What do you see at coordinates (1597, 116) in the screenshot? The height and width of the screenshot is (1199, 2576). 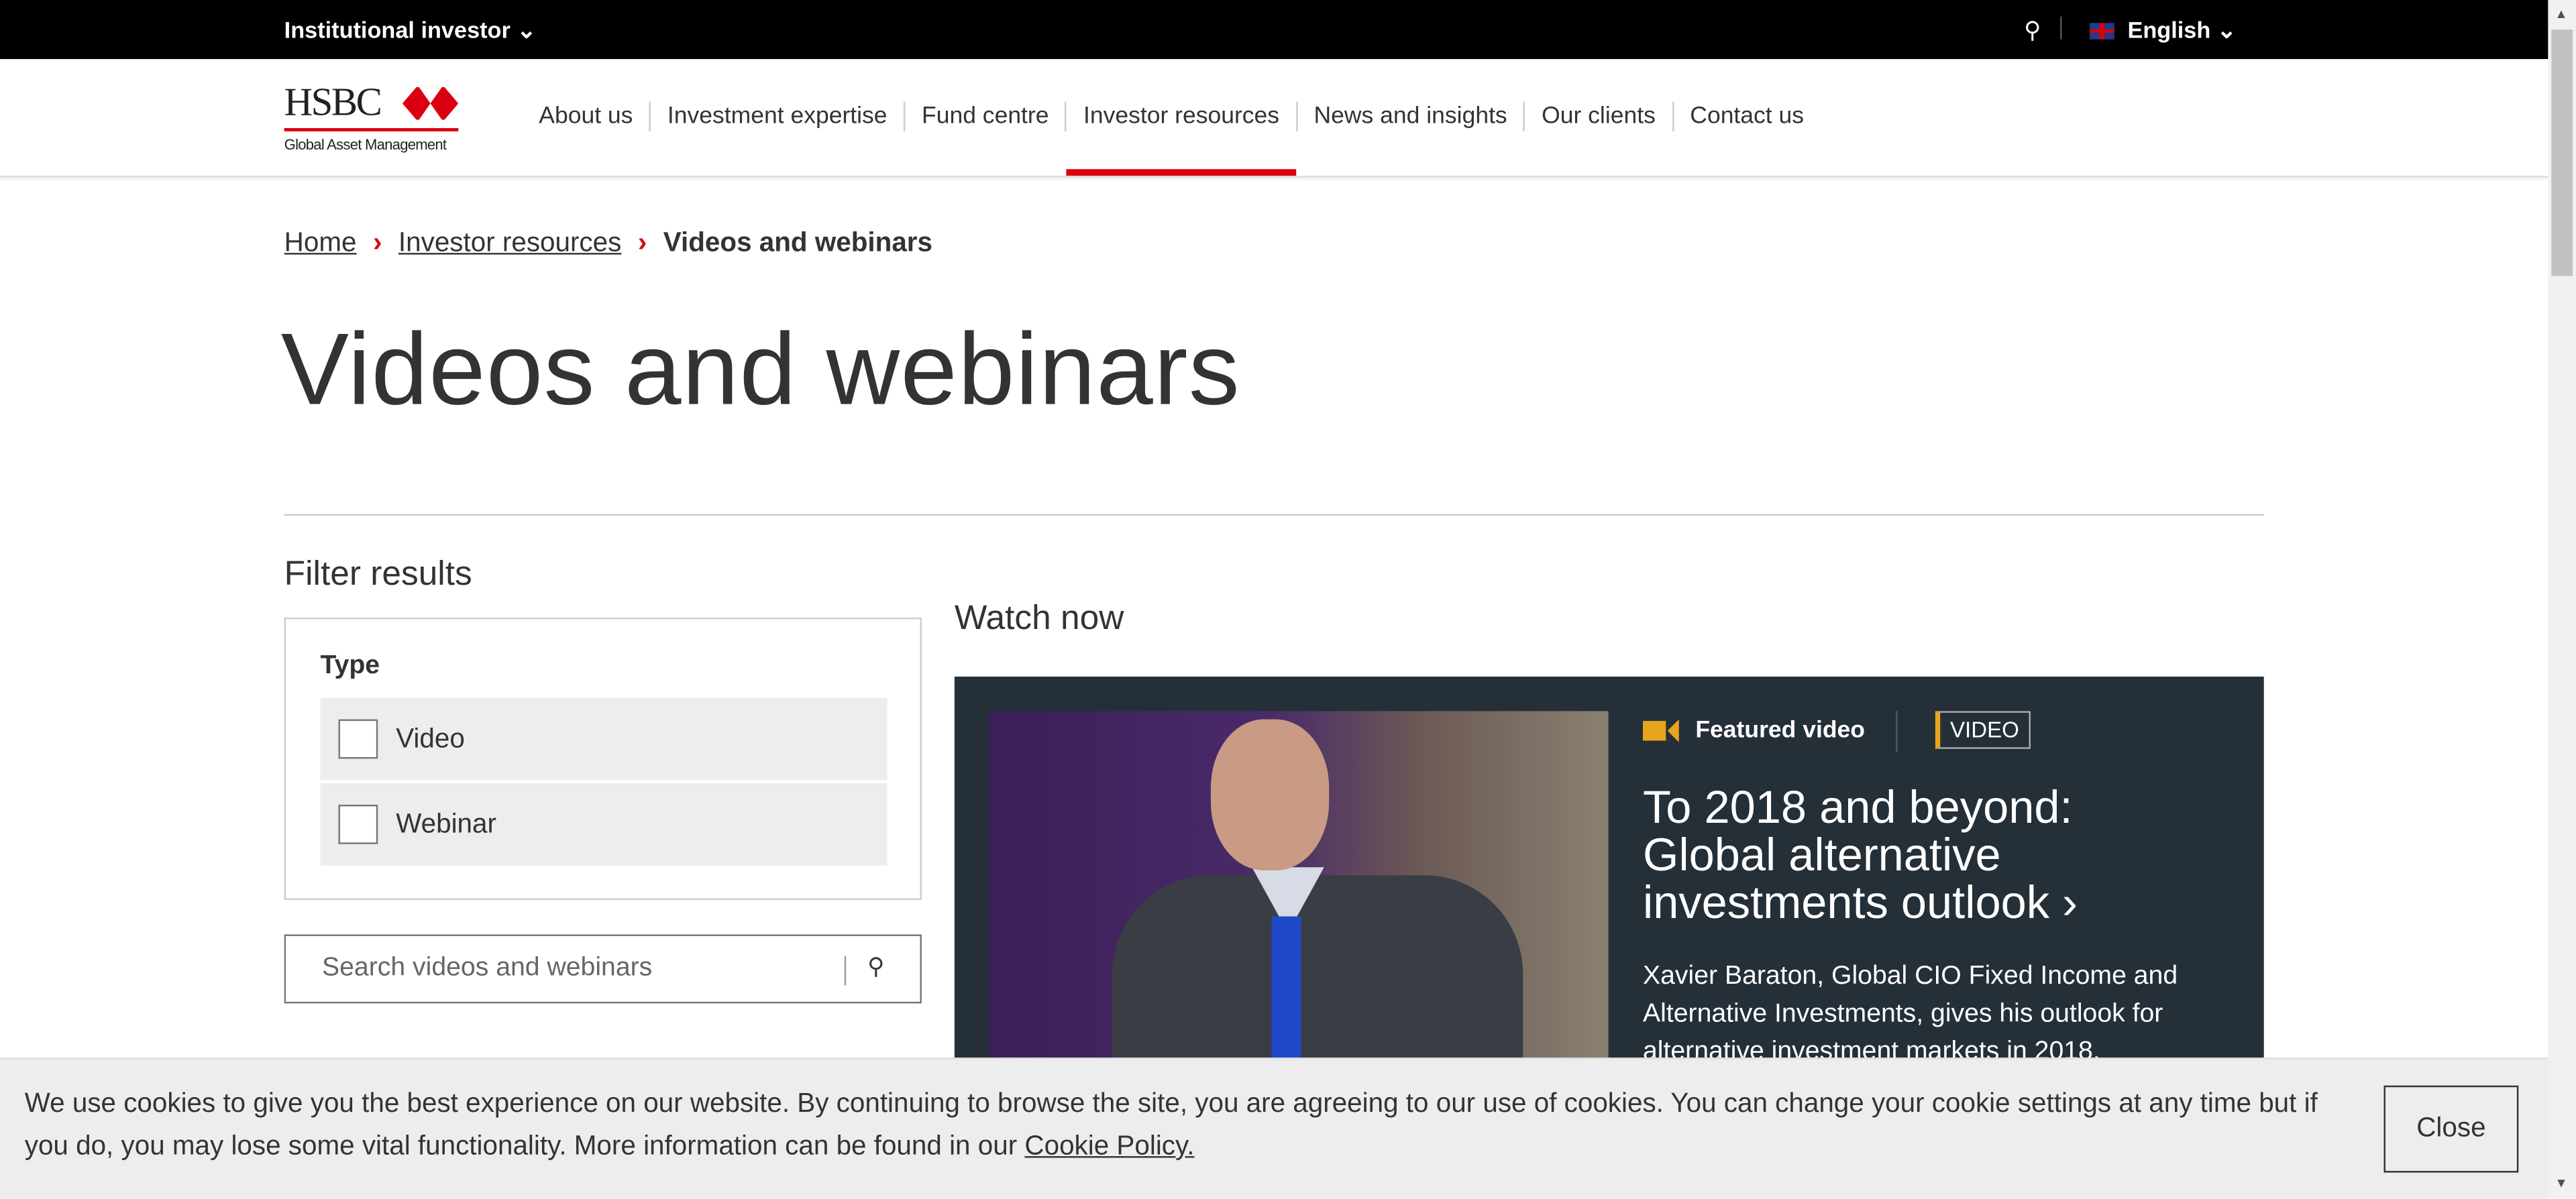 I see `nav-our-clients: Our clients` at bounding box center [1597, 116].